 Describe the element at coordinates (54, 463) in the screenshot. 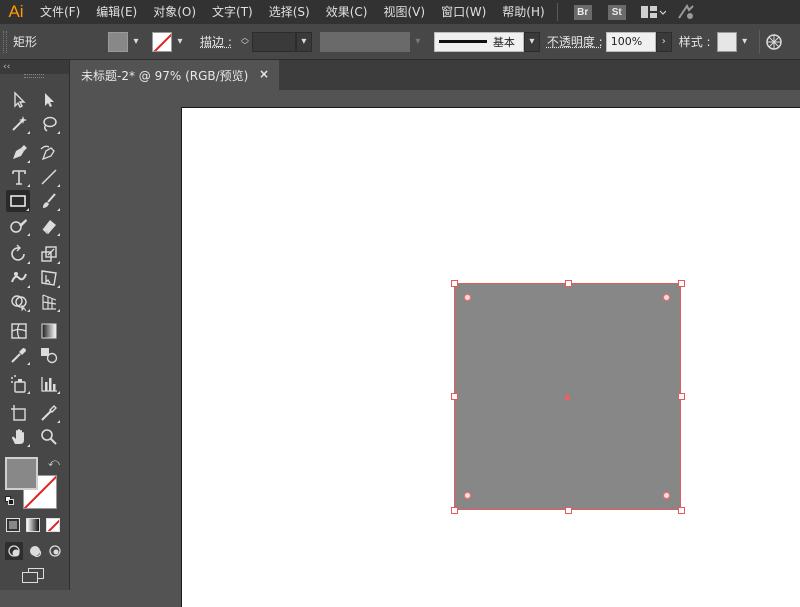

I see `swap-fill-stroke-icon: ⤺` at that location.